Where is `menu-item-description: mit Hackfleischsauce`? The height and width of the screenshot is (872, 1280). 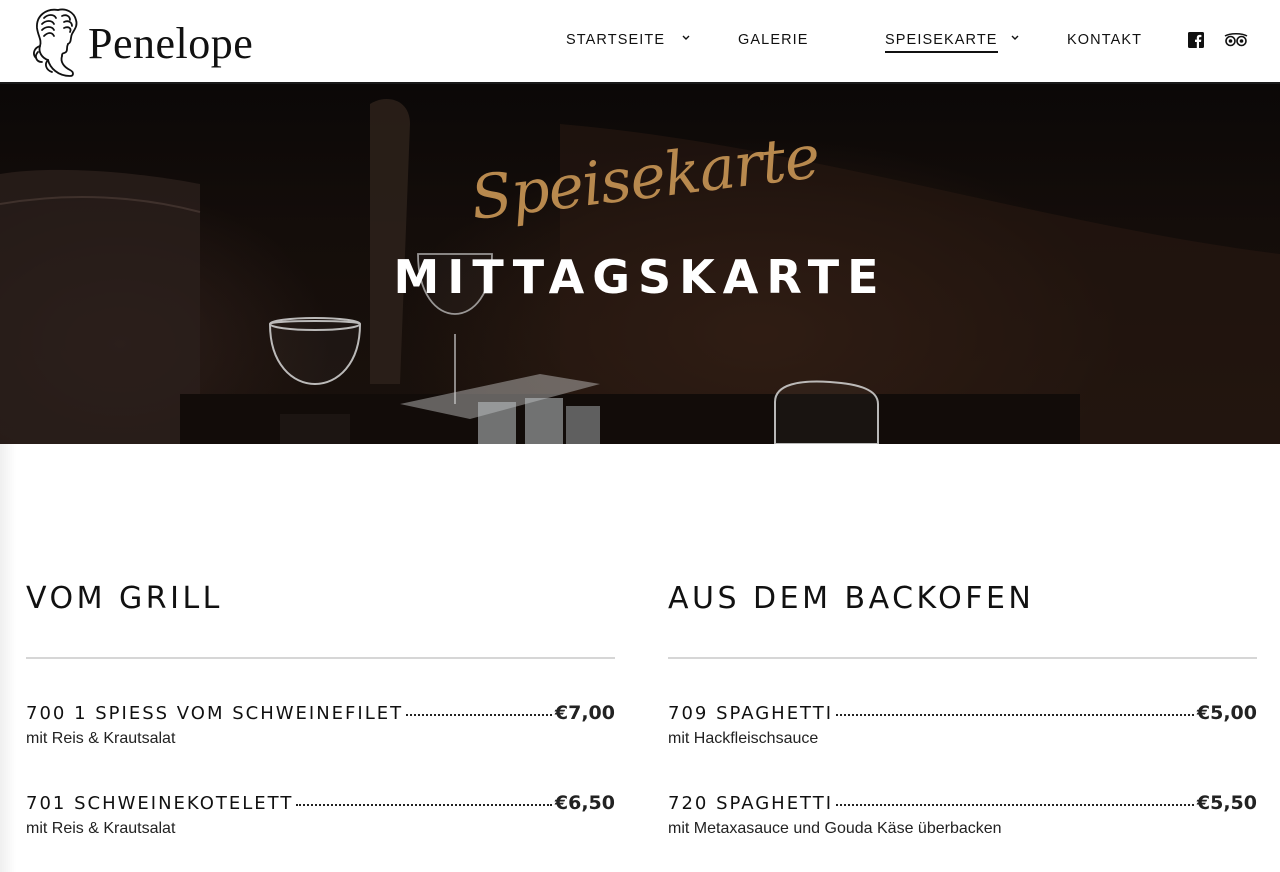 menu-item-description: mit Hackfleischsauce is located at coordinates (743, 738).